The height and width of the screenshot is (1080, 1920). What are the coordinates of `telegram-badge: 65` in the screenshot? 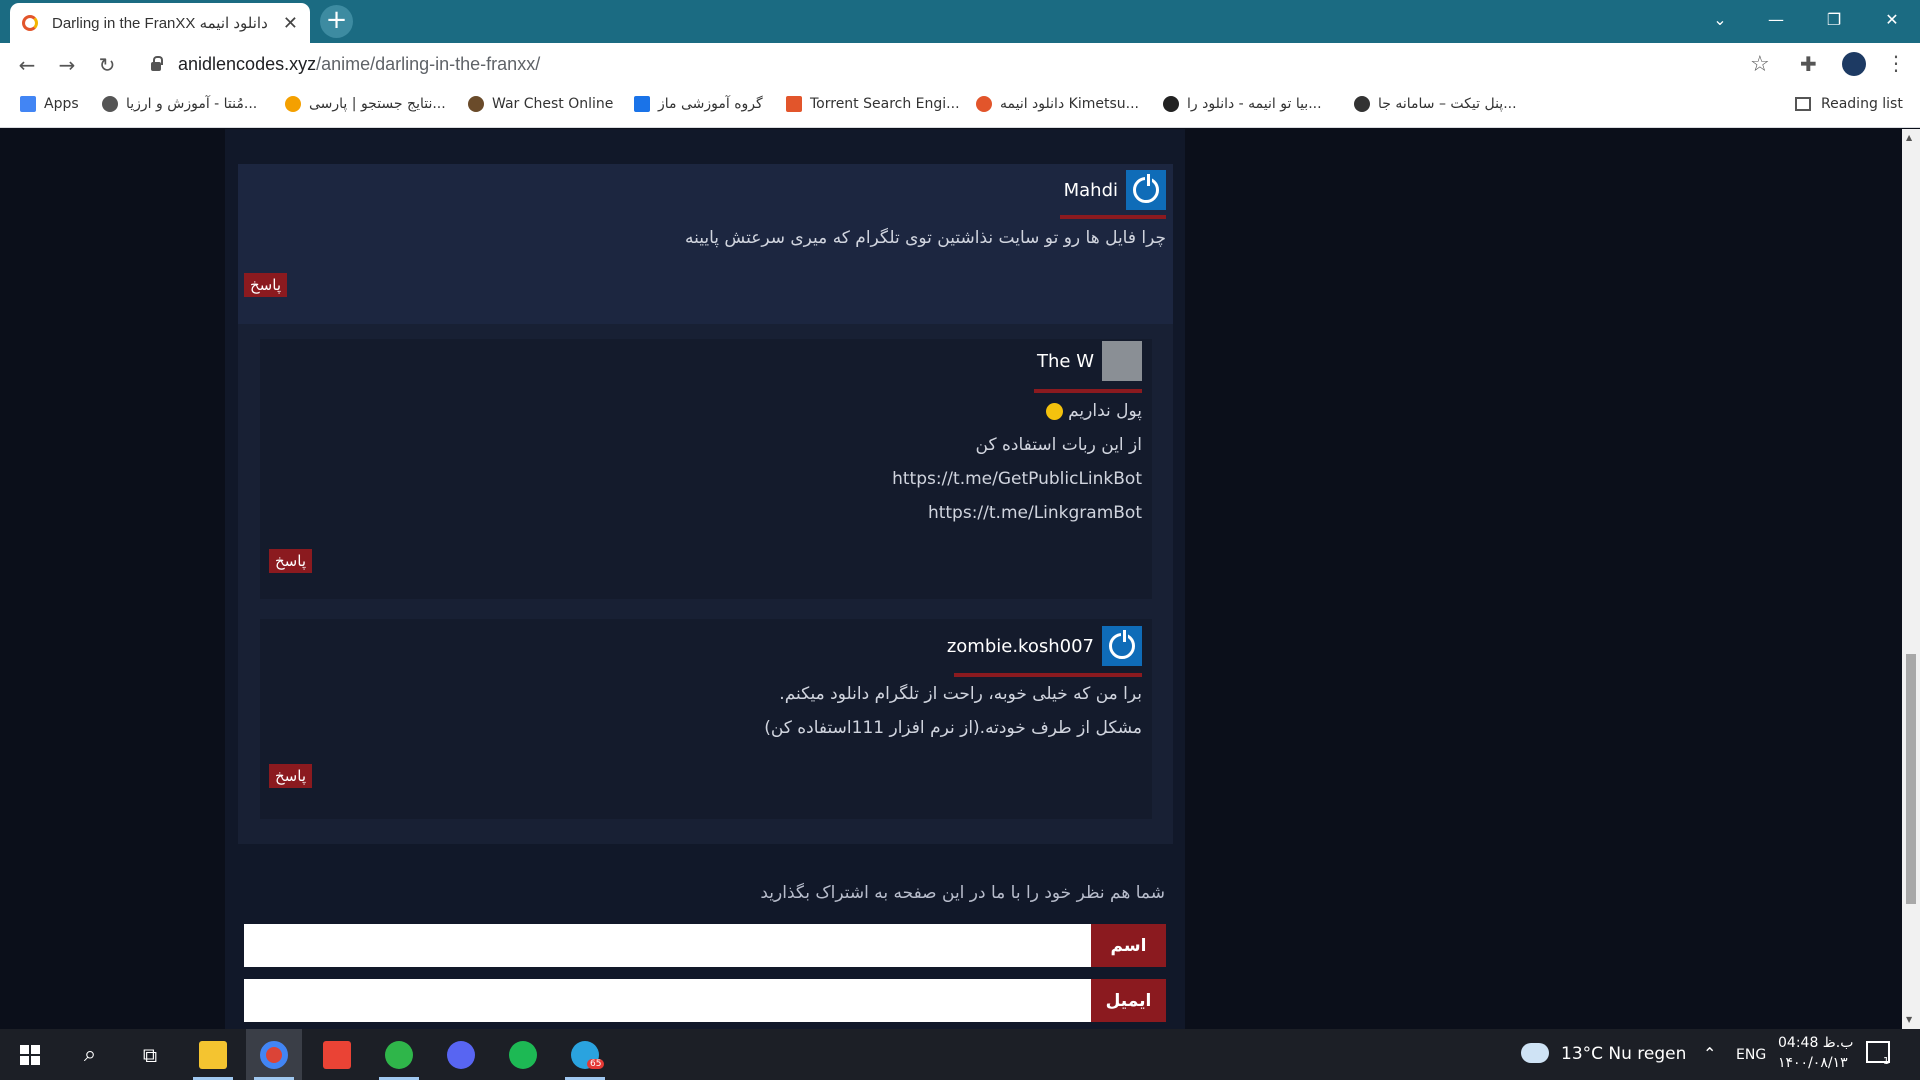 It's located at (596, 1064).